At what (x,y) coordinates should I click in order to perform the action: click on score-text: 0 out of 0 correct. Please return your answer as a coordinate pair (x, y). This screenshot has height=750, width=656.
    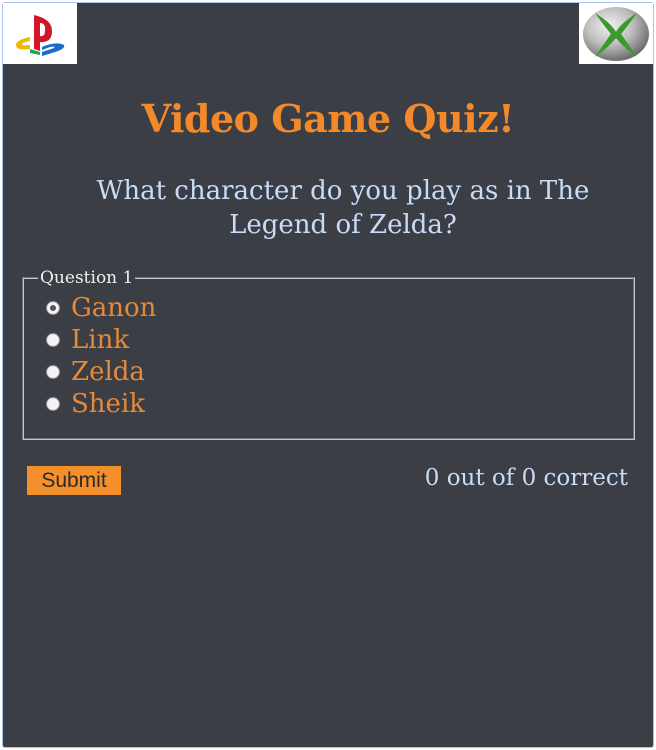
    Looking at the image, I should click on (526, 478).